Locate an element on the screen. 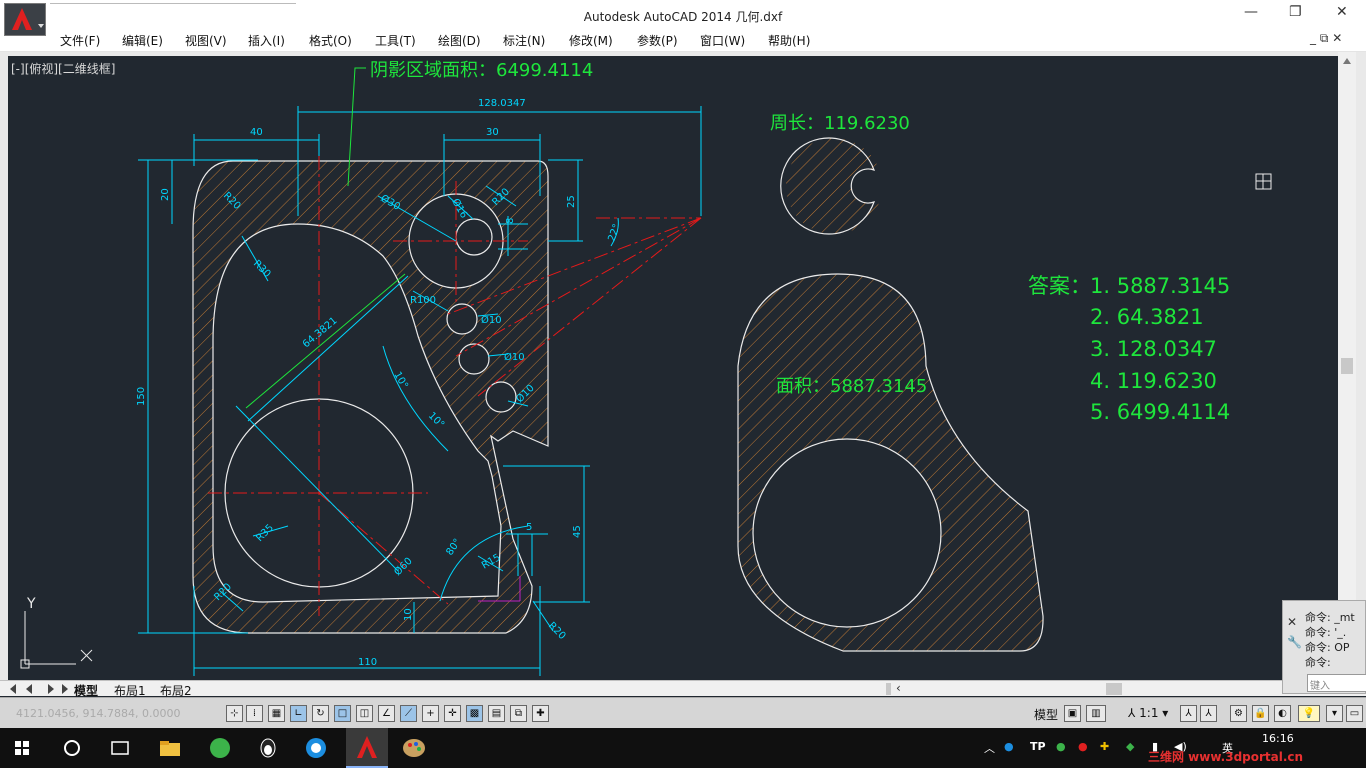 Image resolution: width=1366 pixels, height=768 pixels. object-snap-tracking-icon: ∠ is located at coordinates (386, 713).